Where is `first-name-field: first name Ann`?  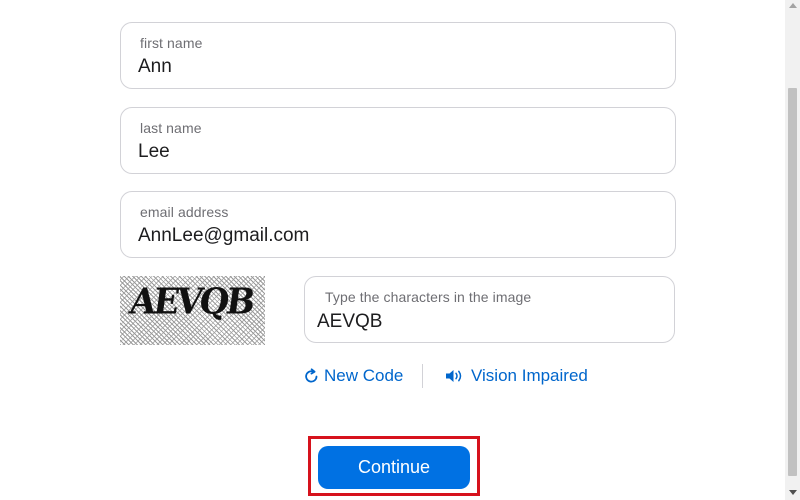 first-name-field: first name Ann is located at coordinates (398, 55).